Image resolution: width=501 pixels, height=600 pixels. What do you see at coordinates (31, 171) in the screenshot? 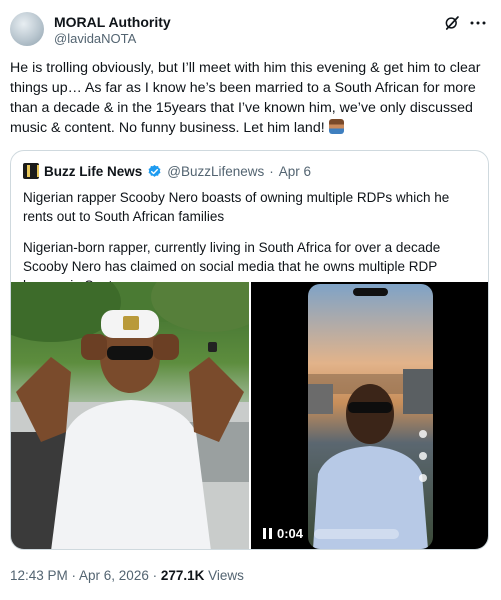
I see `quote-avatar` at bounding box center [31, 171].